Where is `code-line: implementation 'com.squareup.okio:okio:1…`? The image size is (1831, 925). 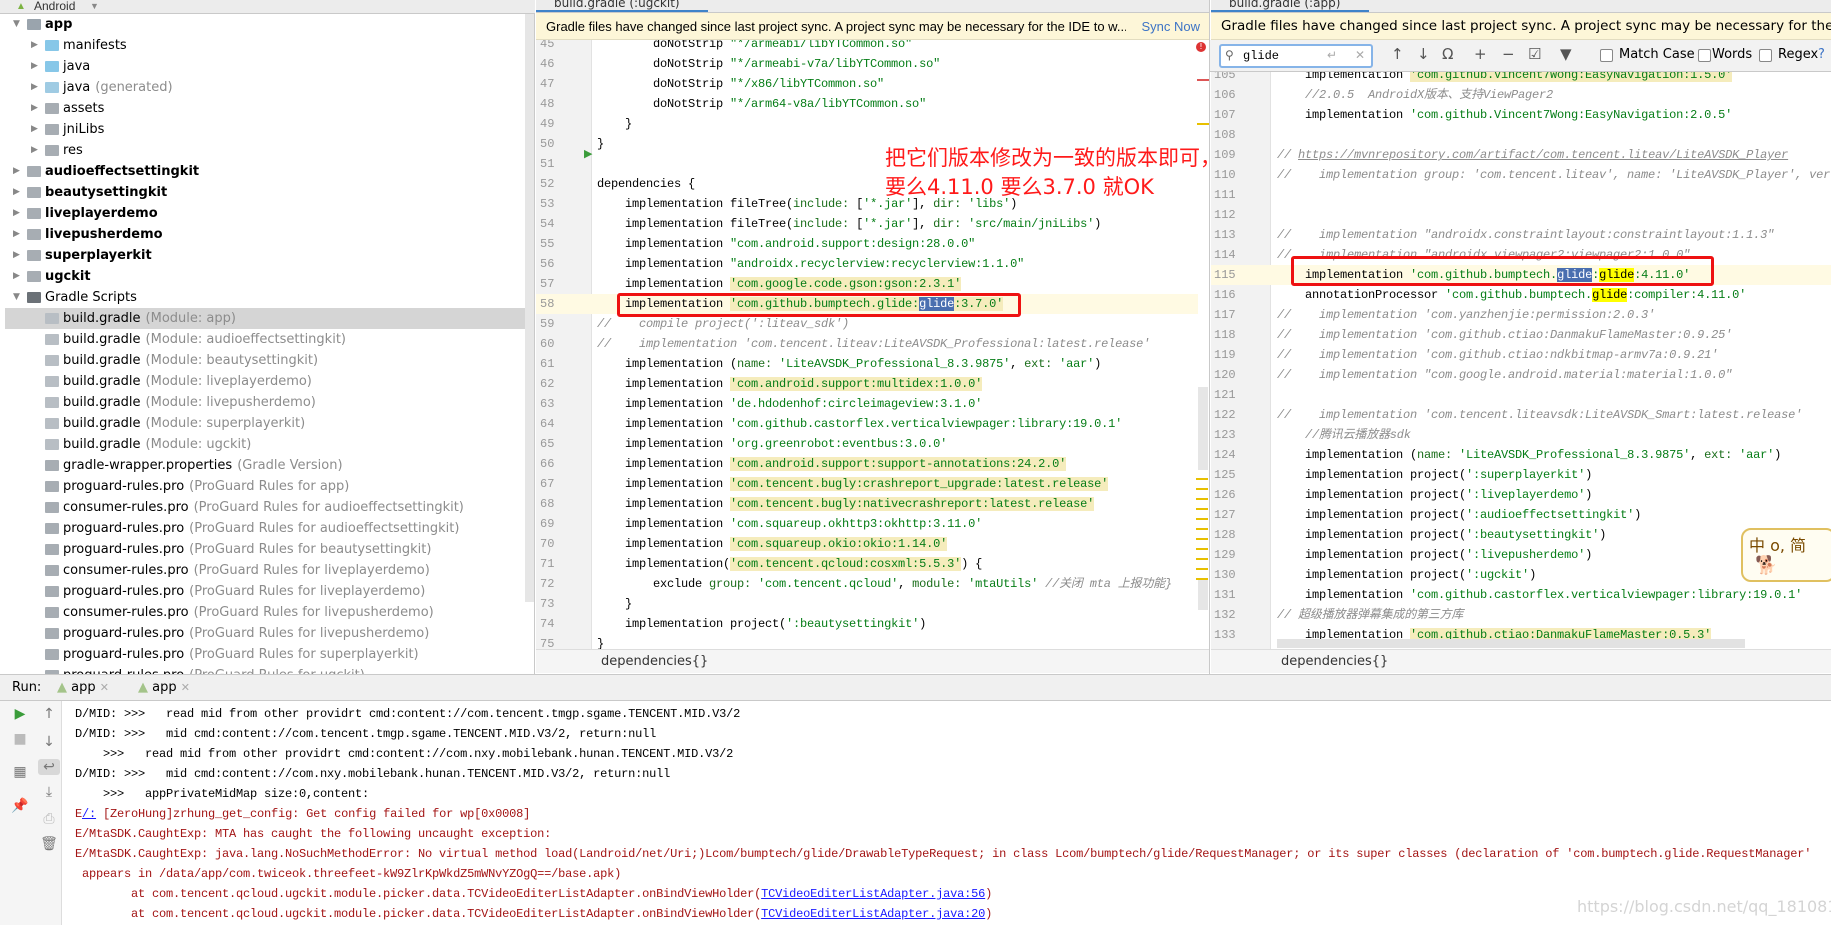 code-line: implementation 'com.squareup.okio:okio:1… is located at coordinates (772, 544).